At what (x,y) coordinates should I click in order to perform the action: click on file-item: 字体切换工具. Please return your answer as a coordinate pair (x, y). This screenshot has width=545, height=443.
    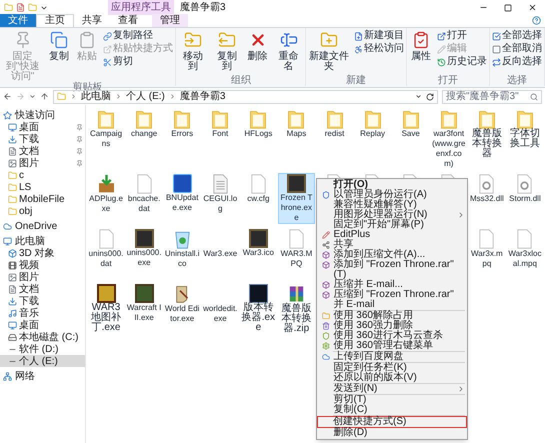
    Looking at the image, I should click on (525, 129).